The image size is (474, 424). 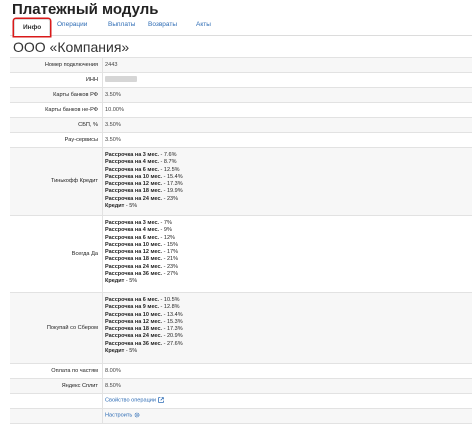 What do you see at coordinates (121, 24) in the screenshot?
I see `tab-payouts: Выплаты` at bounding box center [121, 24].